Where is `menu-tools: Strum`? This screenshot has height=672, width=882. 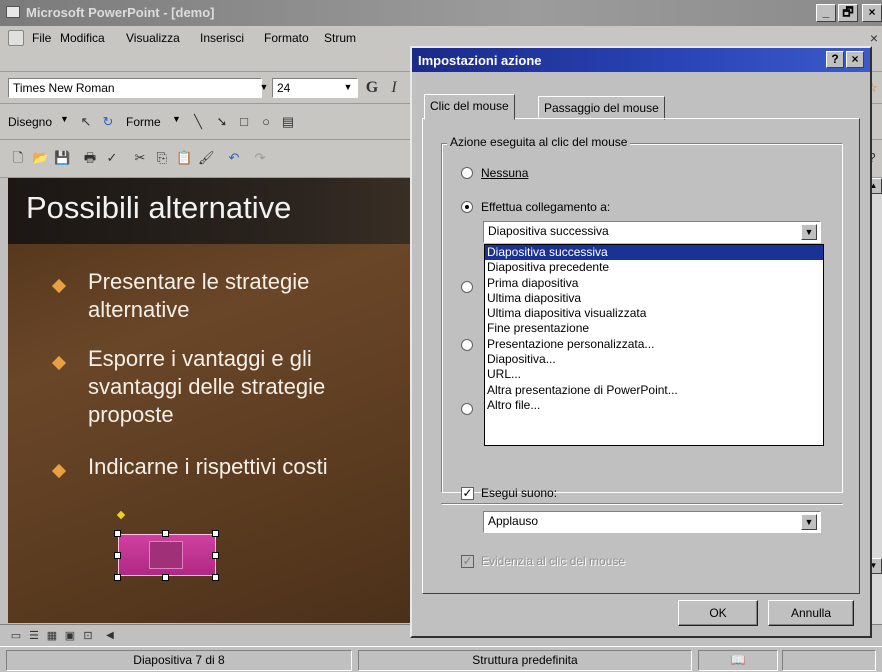 menu-tools: Strum is located at coordinates (340, 38).